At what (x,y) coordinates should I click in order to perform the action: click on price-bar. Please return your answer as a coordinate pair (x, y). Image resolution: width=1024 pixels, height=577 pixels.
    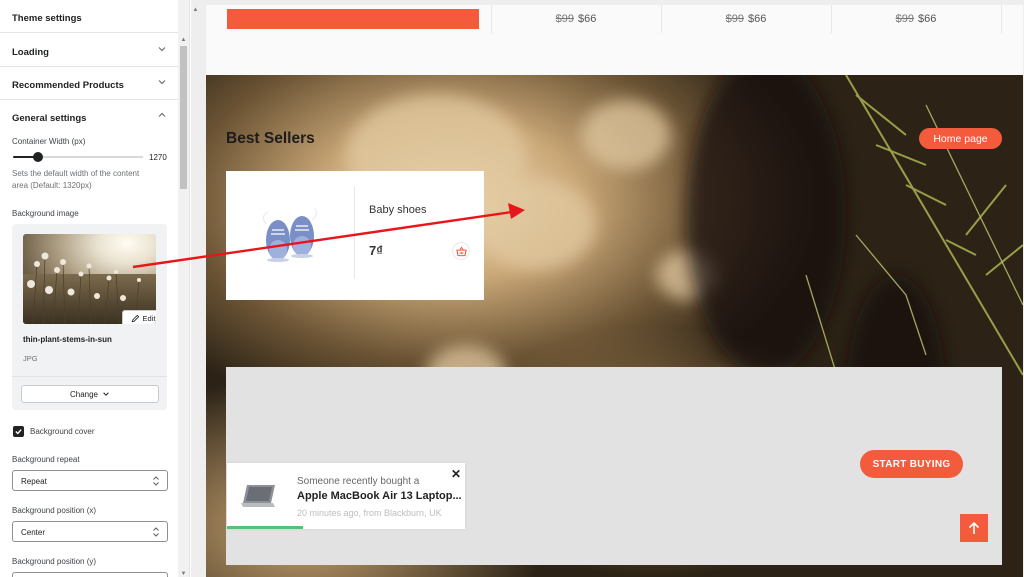
    Looking at the image, I should click on (353, 19).